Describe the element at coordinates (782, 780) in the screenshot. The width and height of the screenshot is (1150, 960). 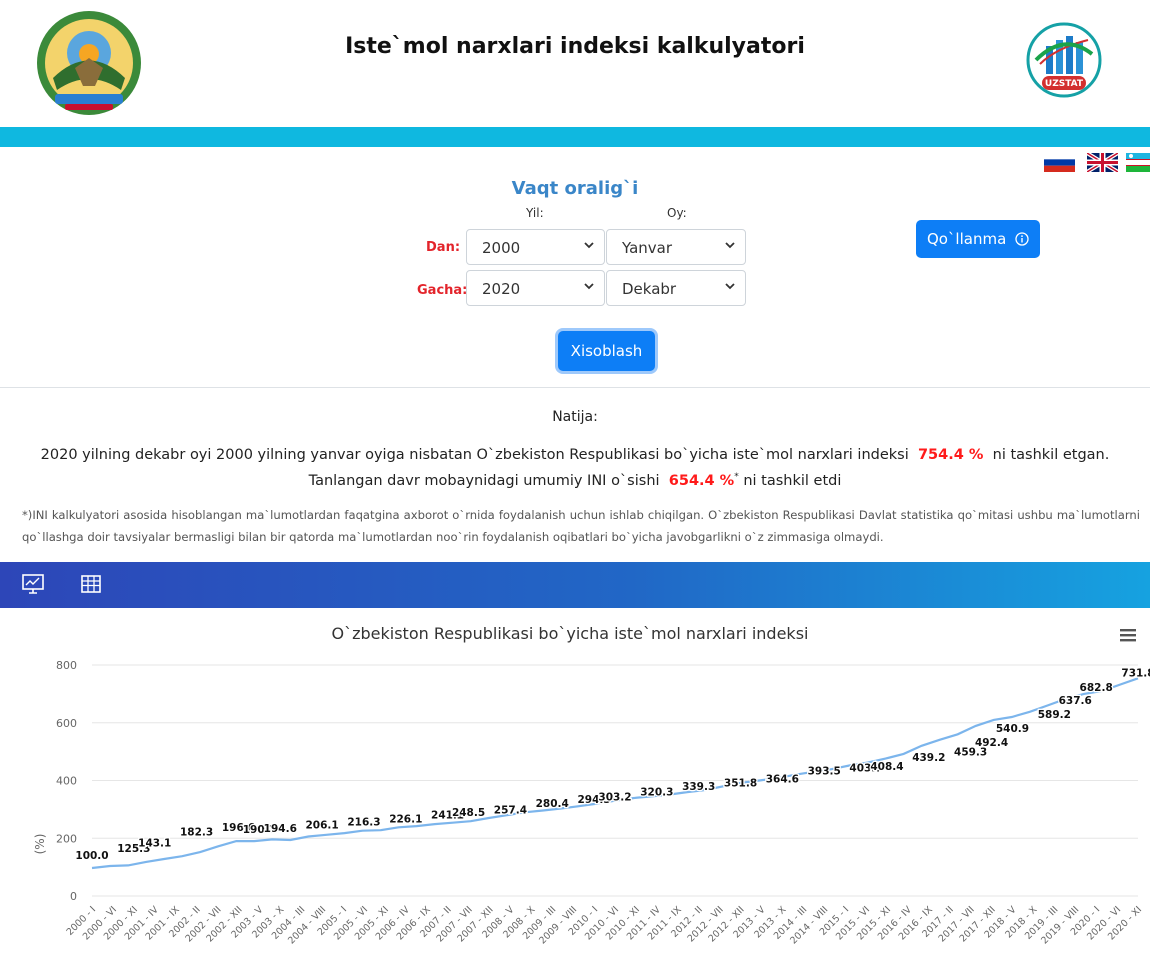
I see `data-label: 364.6` at that location.